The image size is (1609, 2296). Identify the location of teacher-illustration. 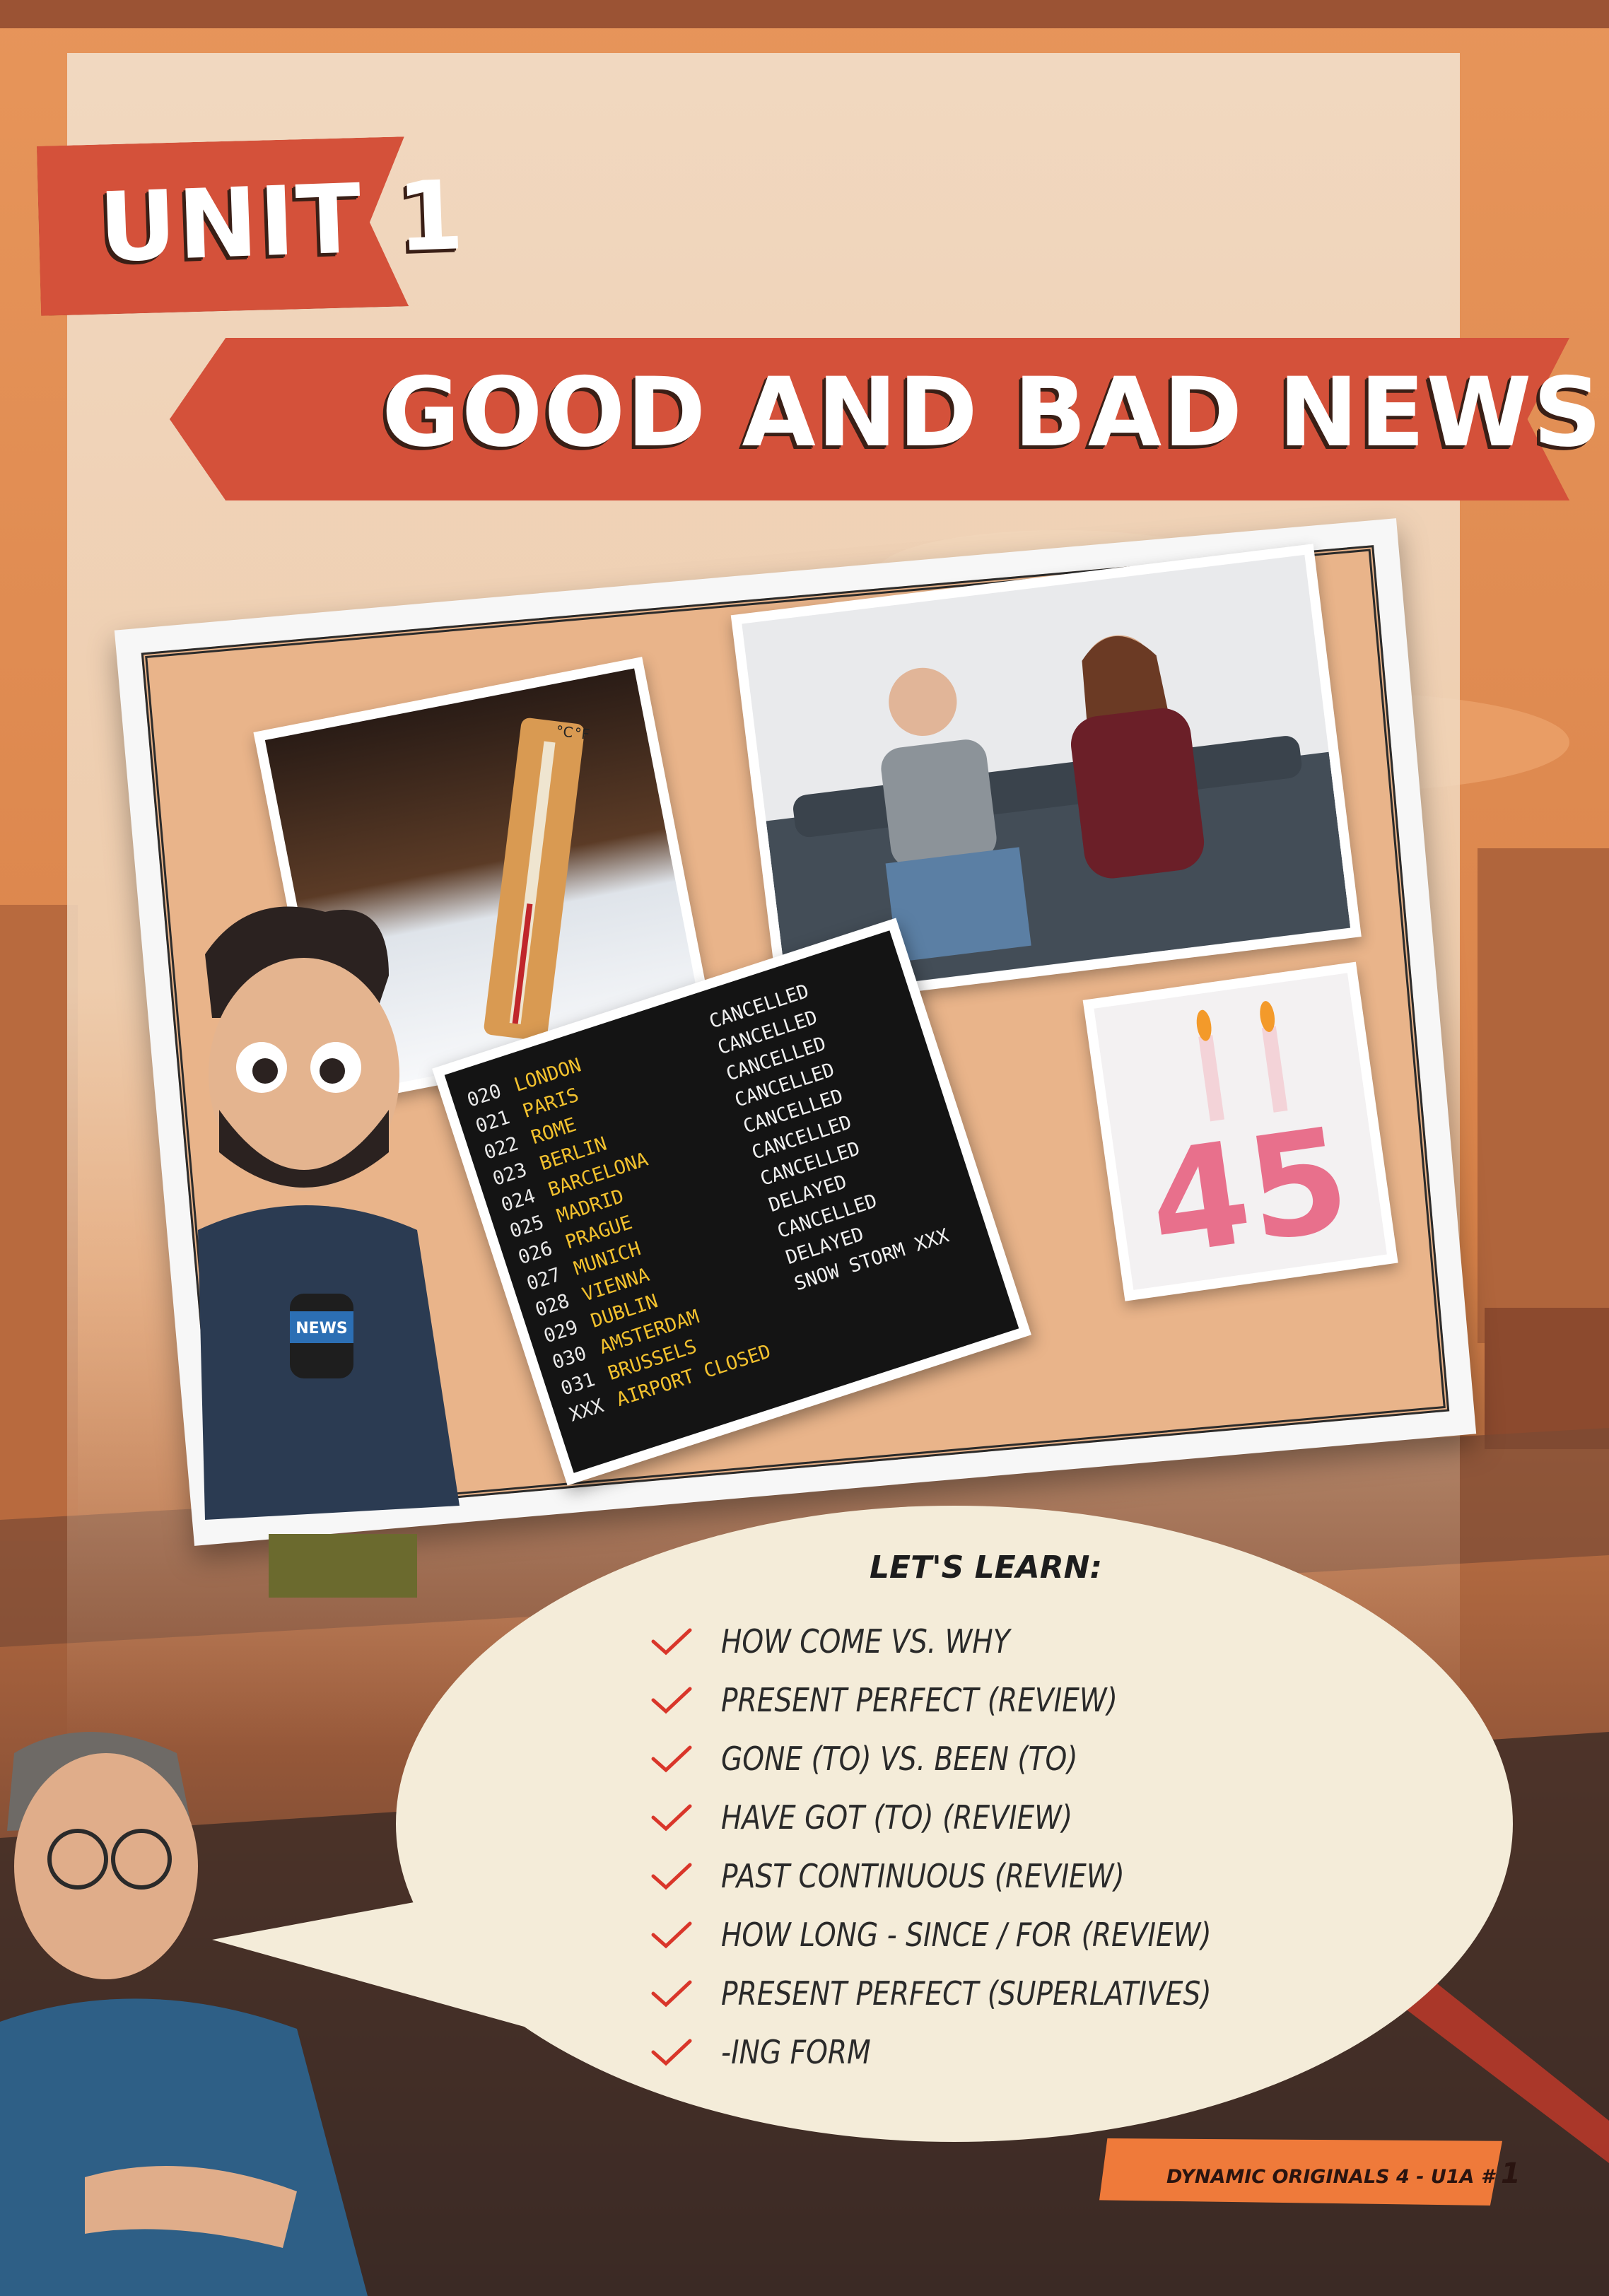
(184, 2014).